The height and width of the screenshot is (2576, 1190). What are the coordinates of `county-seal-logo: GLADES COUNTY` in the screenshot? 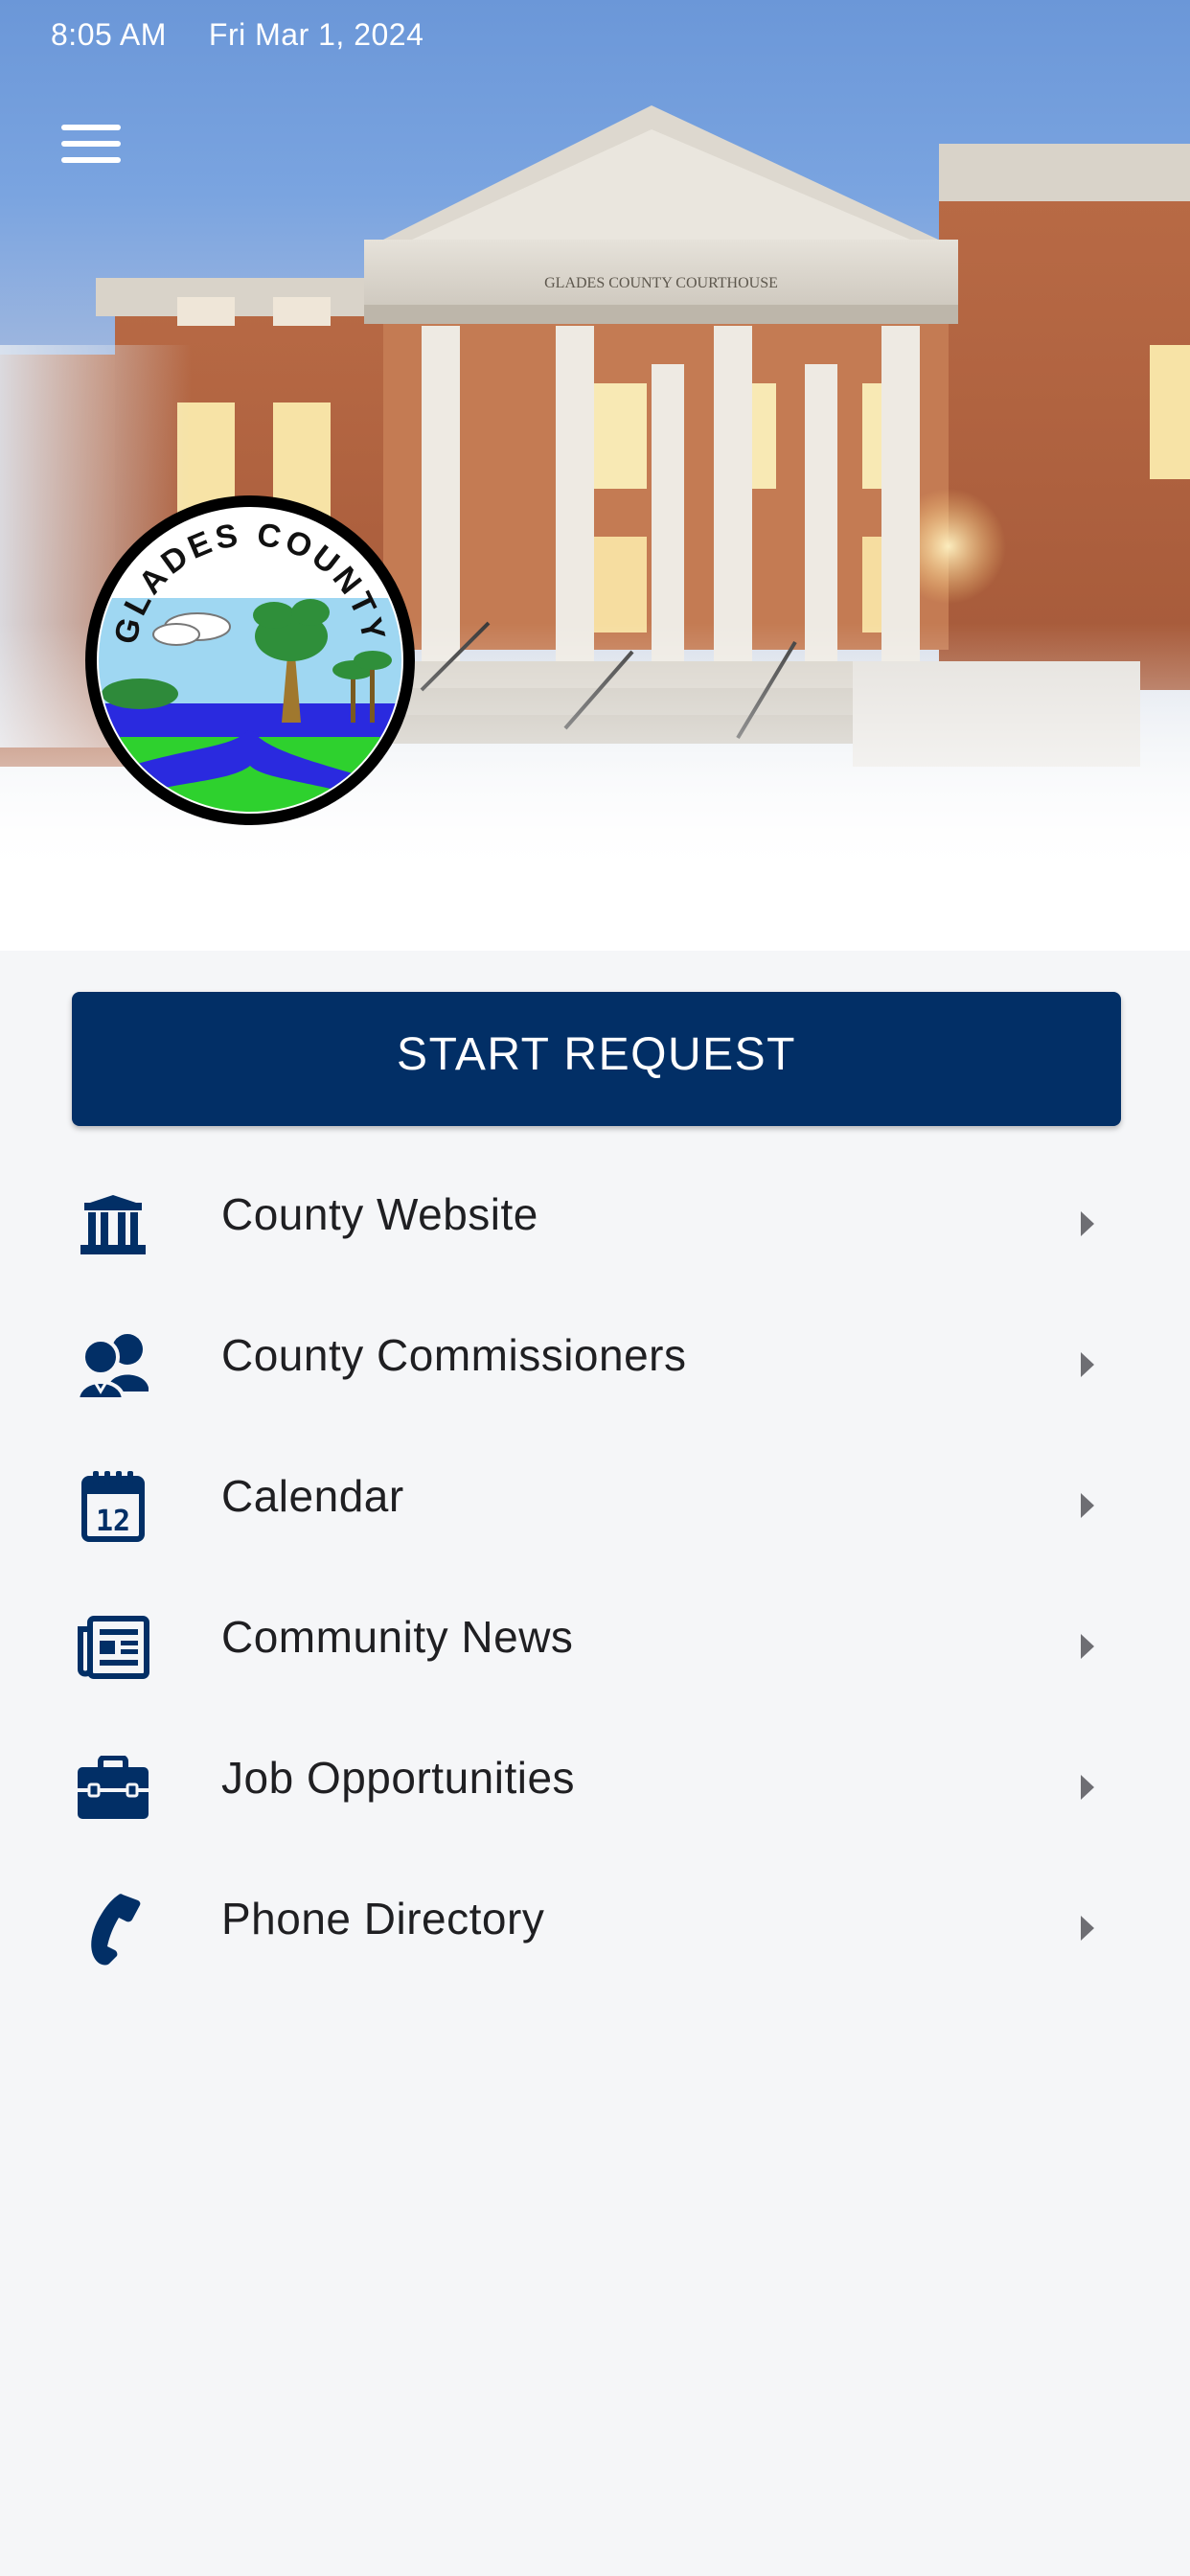 It's located at (250, 660).